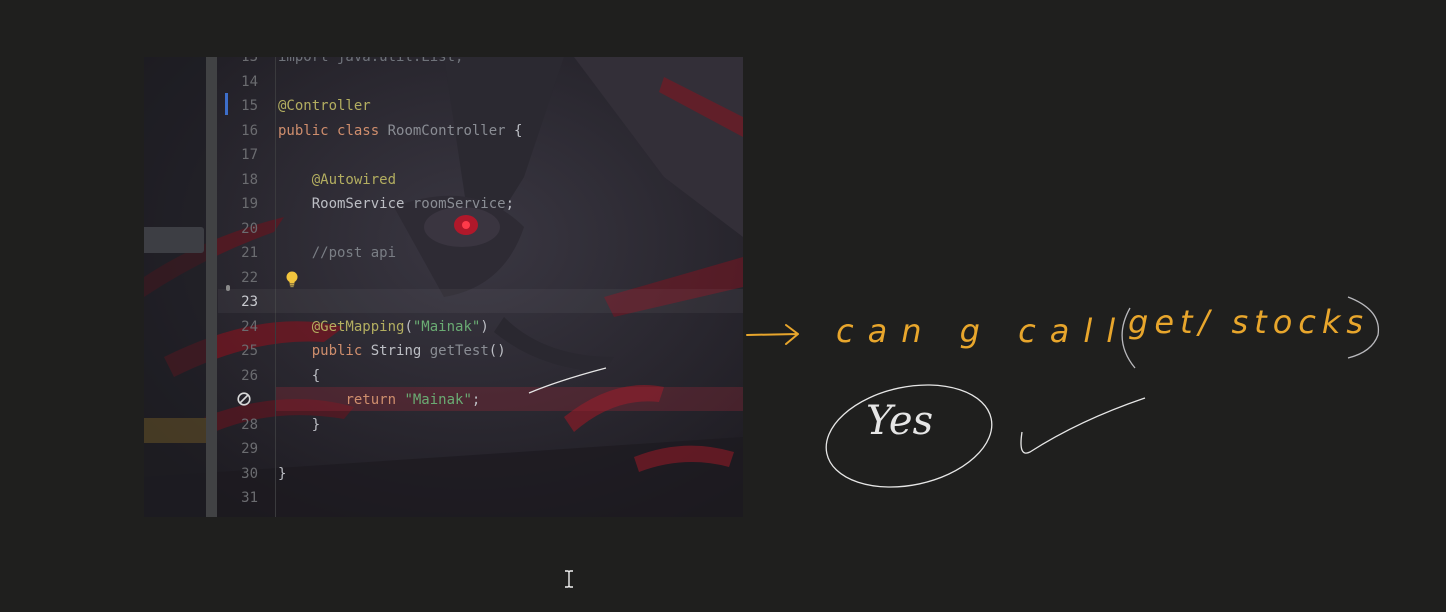 The width and height of the screenshot is (1446, 612). I want to click on code-line: 24 @GetMapping("Mainak"), so click(443, 327).